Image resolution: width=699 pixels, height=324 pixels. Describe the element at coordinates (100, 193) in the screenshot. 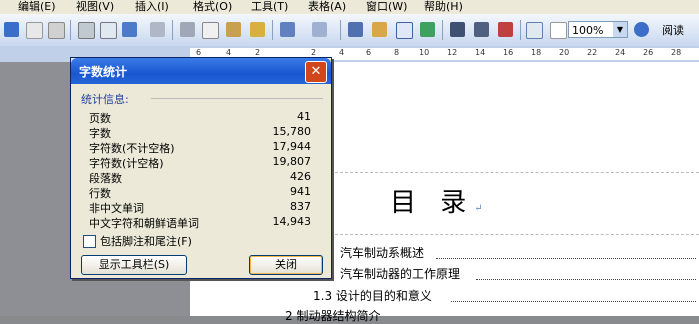

I see `stat-label: 行数` at that location.